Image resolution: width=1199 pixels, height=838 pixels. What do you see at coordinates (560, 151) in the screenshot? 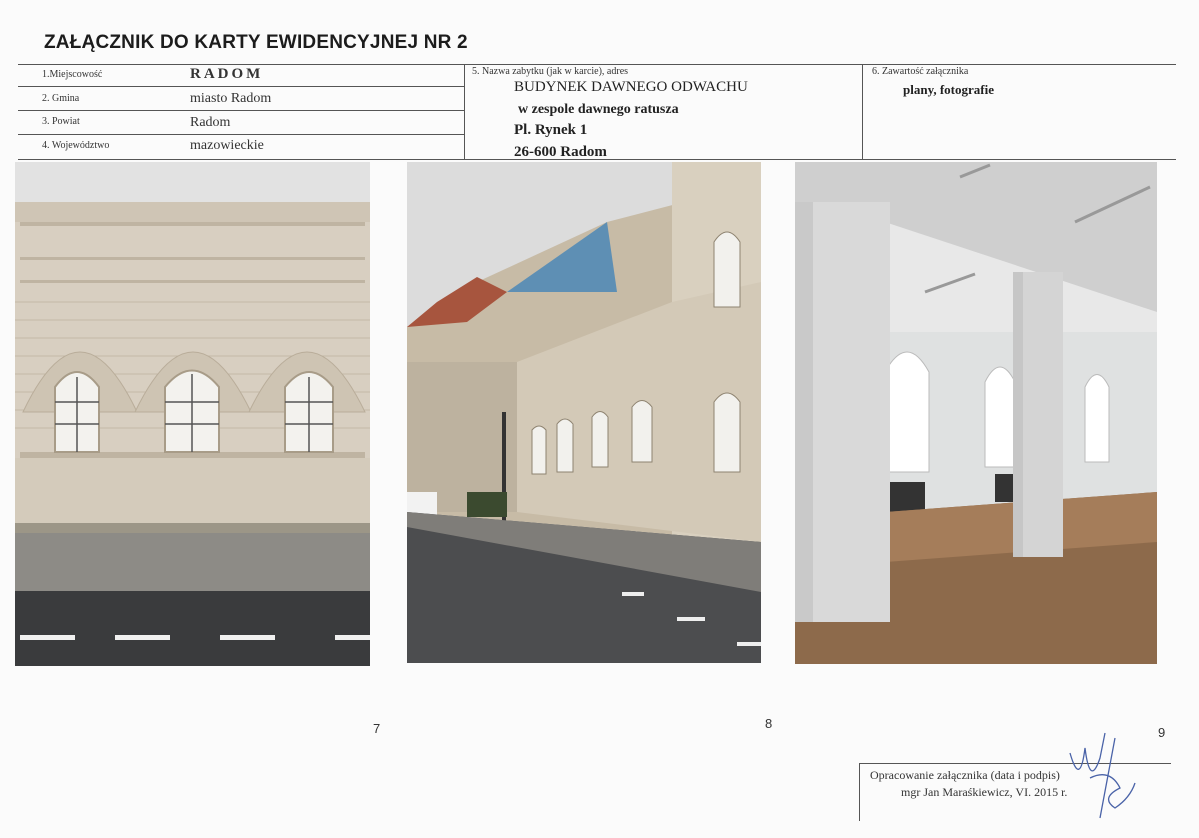
I see `monument-city: 26-600 Radom` at bounding box center [560, 151].